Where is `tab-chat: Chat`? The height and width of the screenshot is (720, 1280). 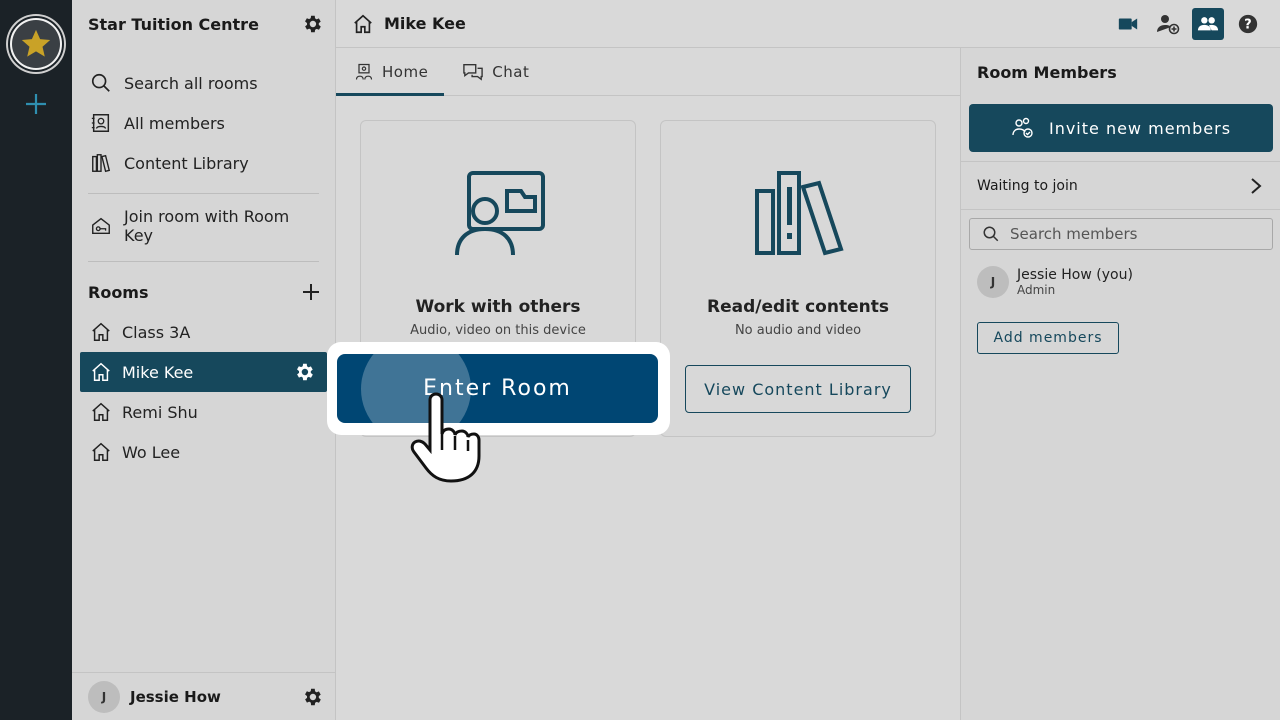 tab-chat: Chat is located at coordinates (494, 71).